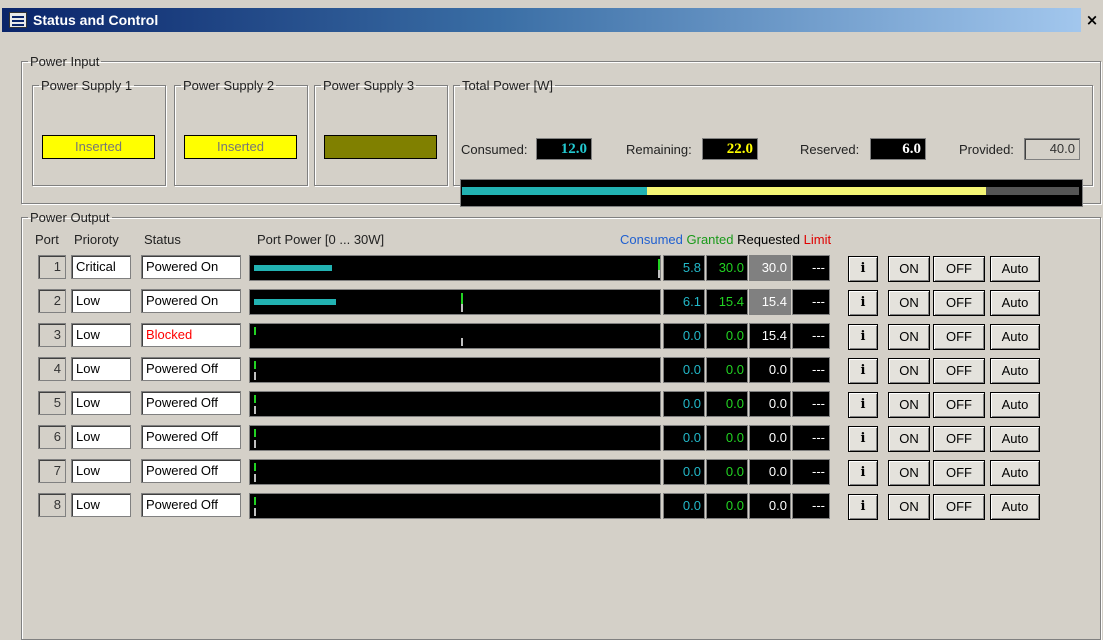  Describe the element at coordinates (162, 239) in the screenshot. I see `header-status: Status` at that location.